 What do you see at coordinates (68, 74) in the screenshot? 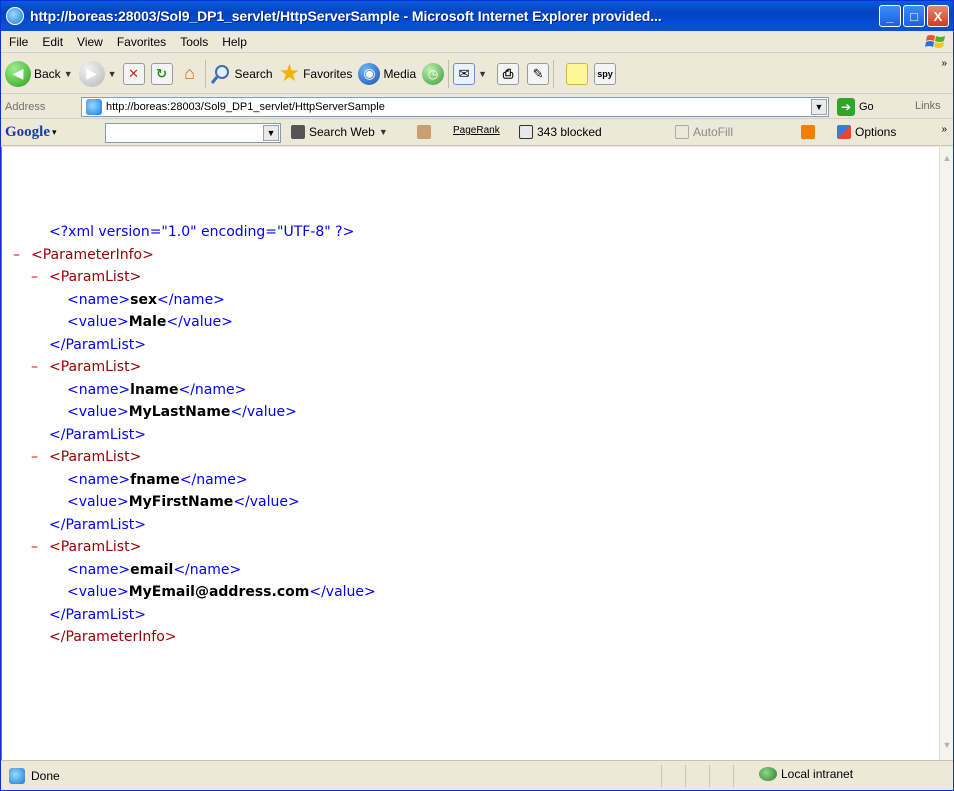
I see `back-dropdown-icon: ▼` at bounding box center [68, 74].